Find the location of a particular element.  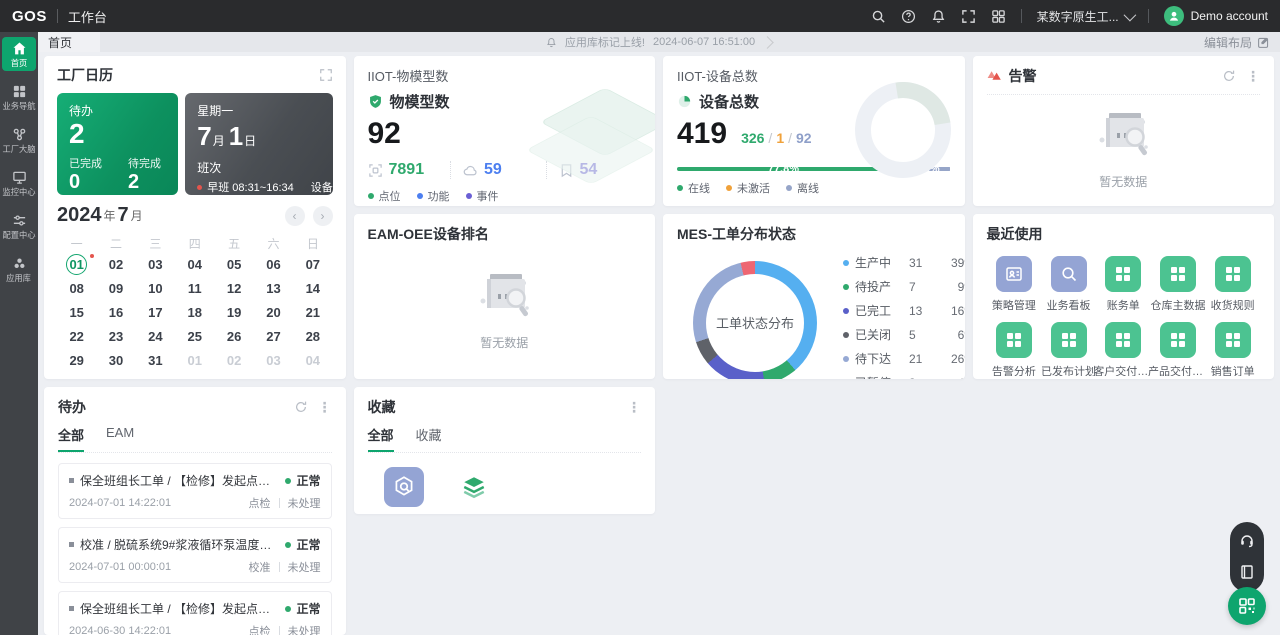

calendar-day: 29 is located at coordinates (76, 360).